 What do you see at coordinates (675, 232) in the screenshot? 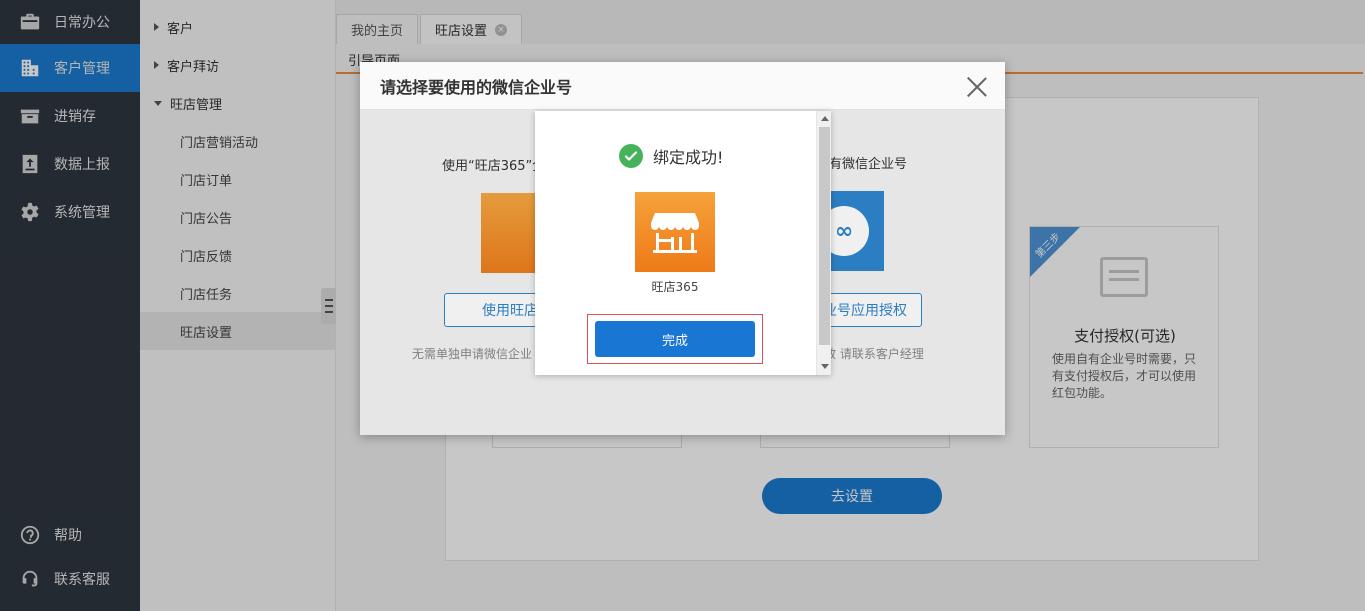
I see `store-icon` at bounding box center [675, 232].